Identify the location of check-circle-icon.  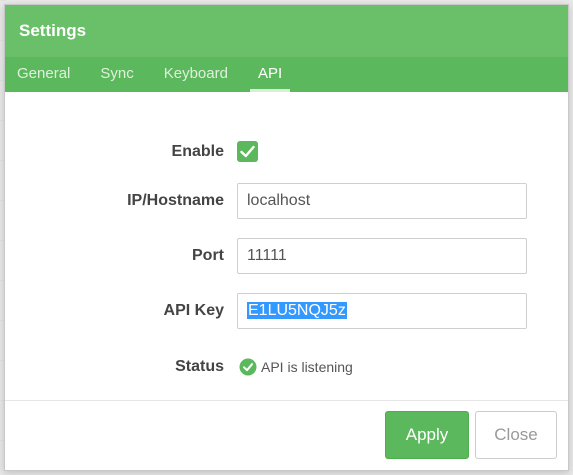
(248, 367).